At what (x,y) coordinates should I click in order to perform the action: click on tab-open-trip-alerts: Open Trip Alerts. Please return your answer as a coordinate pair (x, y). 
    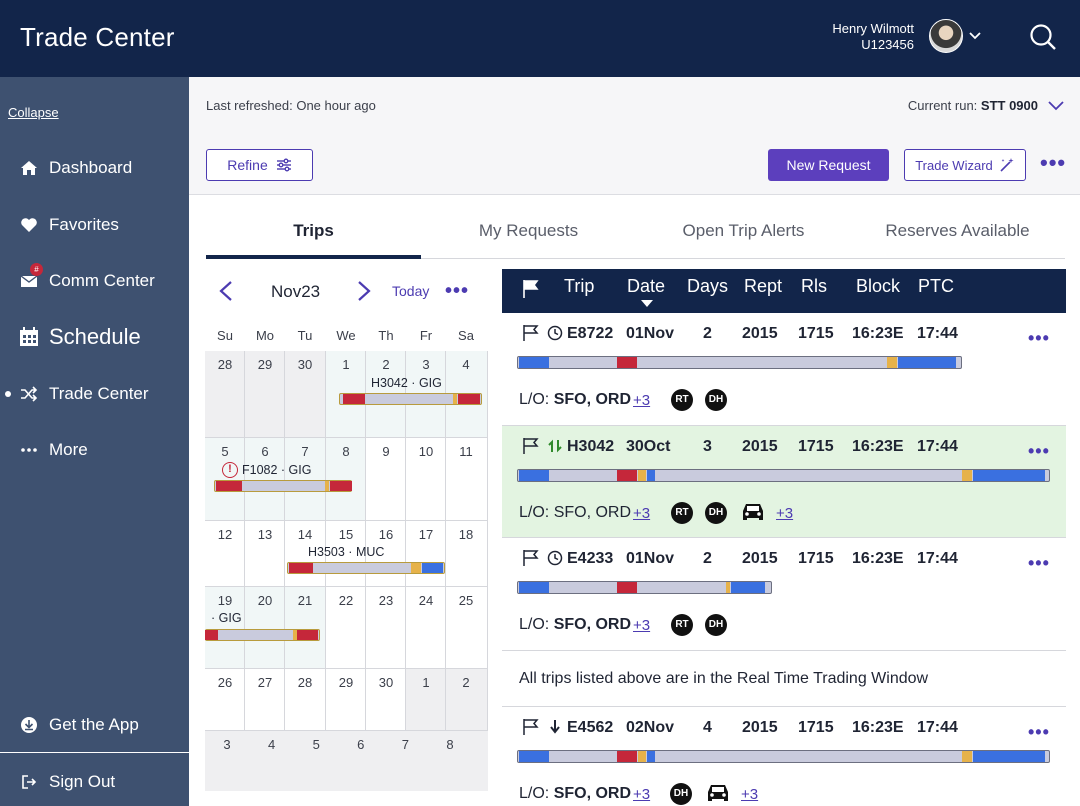
    Looking at the image, I should click on (743, 236).